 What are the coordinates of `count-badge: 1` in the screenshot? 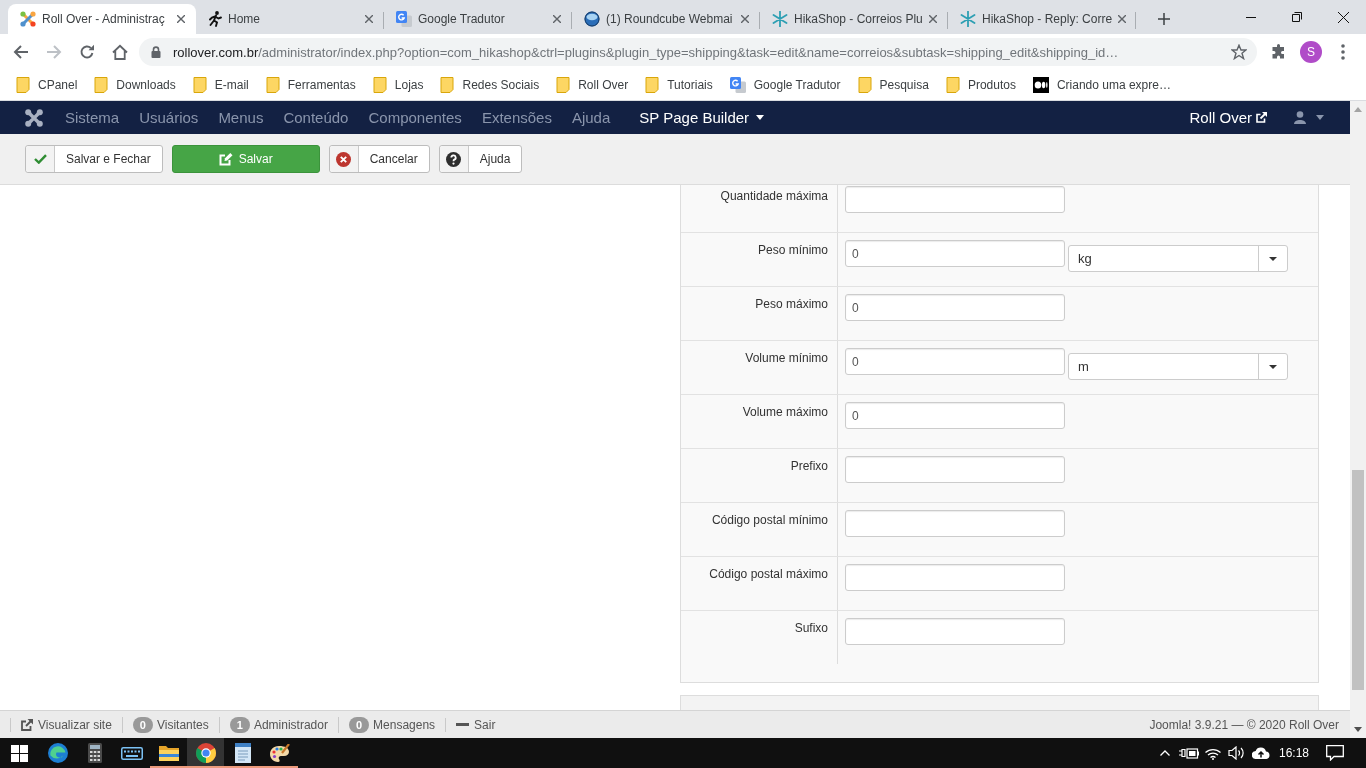 It's located at (239, 724).